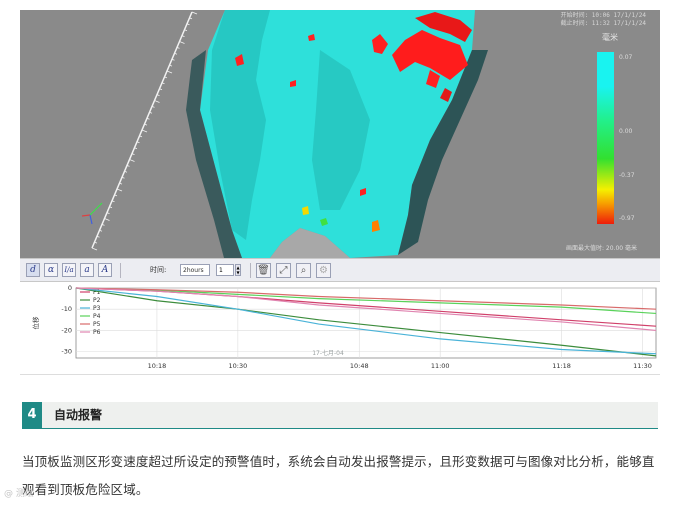 The width and height of the screenshot is (680, 505). Describe the element at coordinates (323, 270) in the screenshot. I see `settings-icon: ⚙` at that location.